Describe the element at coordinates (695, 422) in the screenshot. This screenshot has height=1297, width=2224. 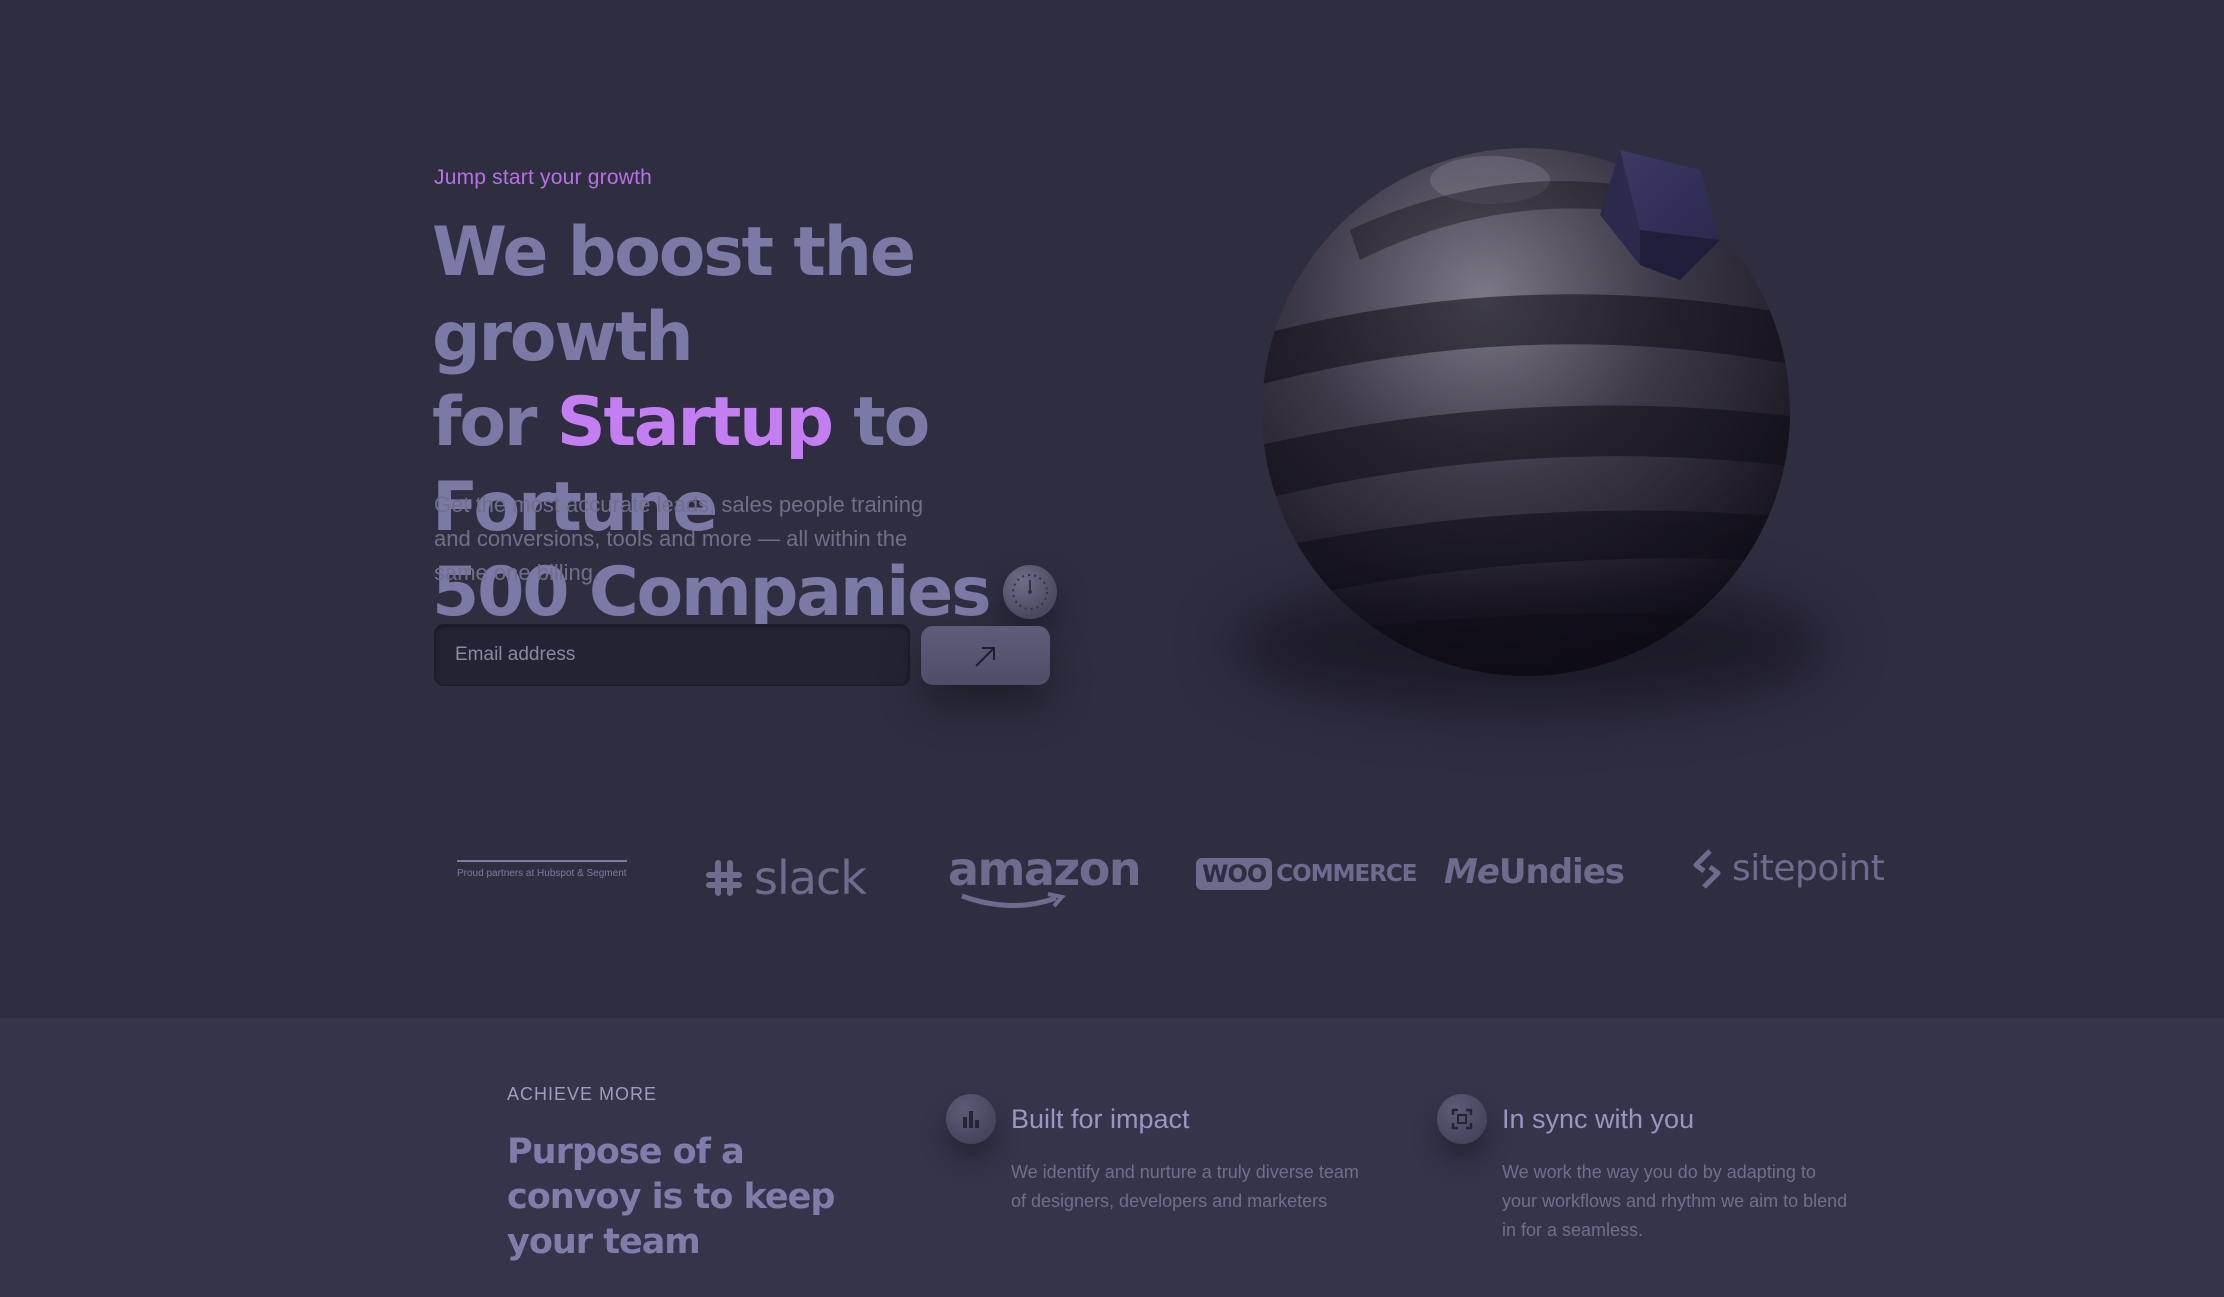
I see `headline-accent: Startup` at that location.